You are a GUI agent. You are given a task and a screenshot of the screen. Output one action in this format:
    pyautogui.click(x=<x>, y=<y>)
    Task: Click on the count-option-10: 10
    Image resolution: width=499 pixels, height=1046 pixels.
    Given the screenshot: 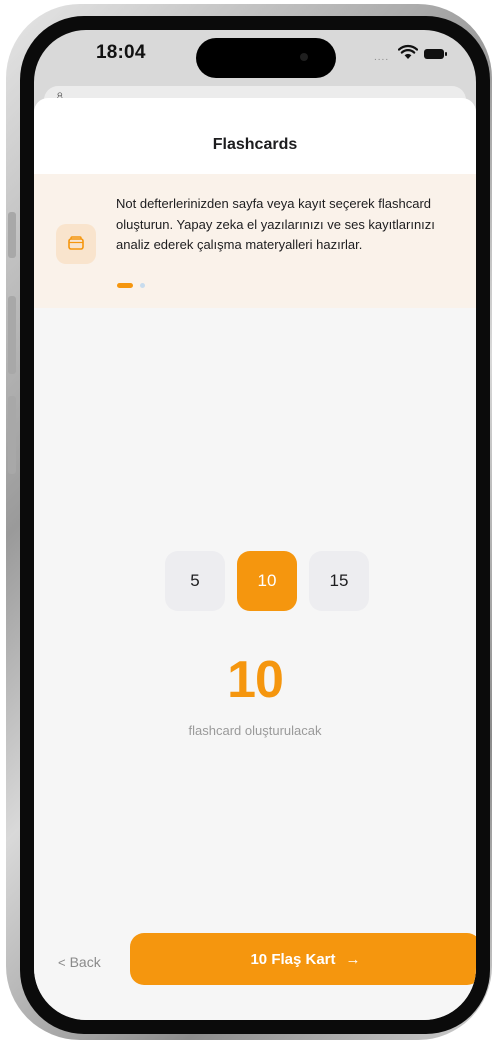 What is the action you would take?
    pyautogui.click(x=267, y=581)
    